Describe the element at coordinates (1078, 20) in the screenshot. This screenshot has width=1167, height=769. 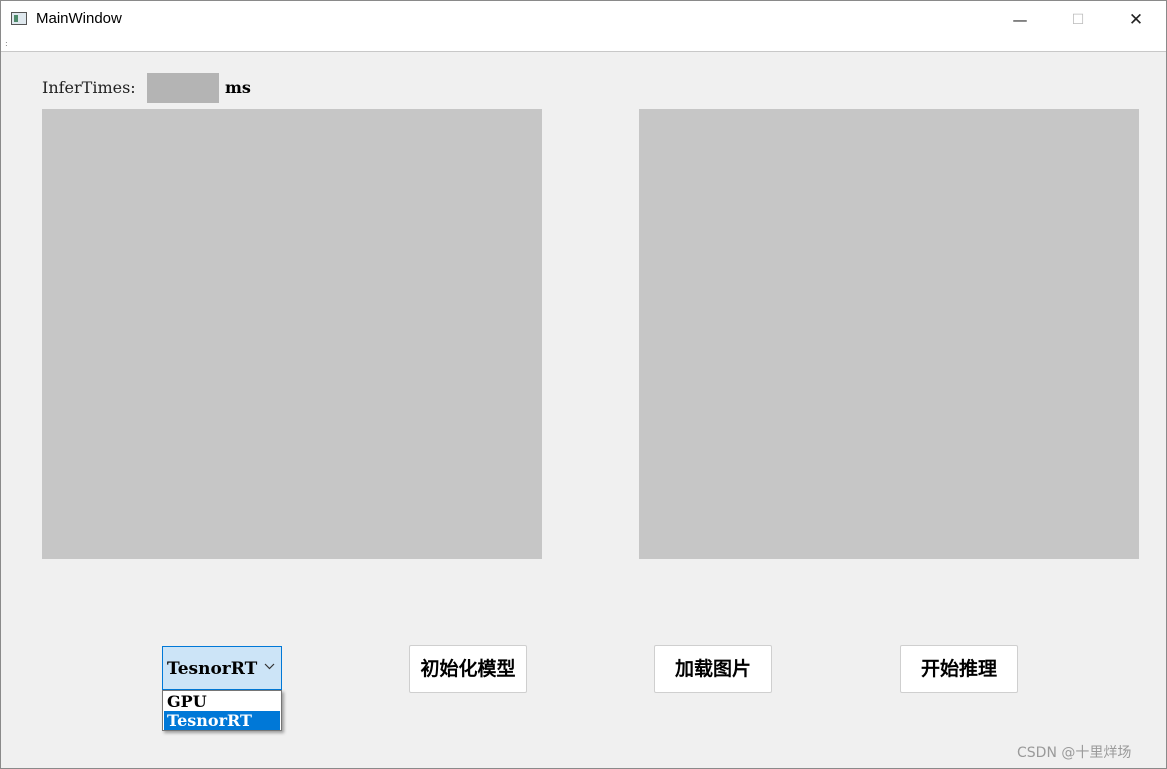
I see `maximize-button: ☐` at that location.